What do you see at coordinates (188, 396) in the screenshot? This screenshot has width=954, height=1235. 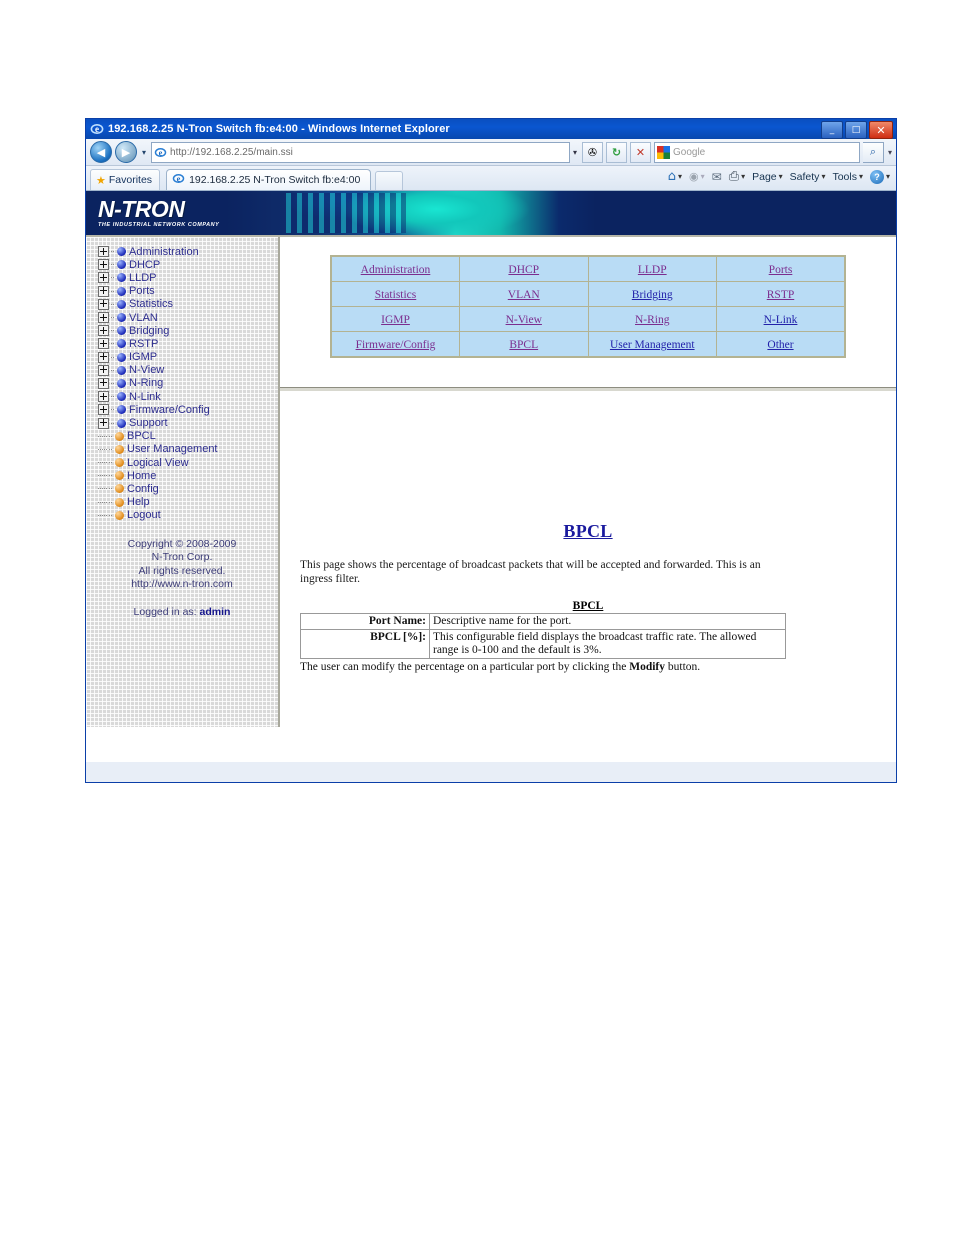 I see `sidebar-item-n-link: N-Link` at bounding box center [188, 396].